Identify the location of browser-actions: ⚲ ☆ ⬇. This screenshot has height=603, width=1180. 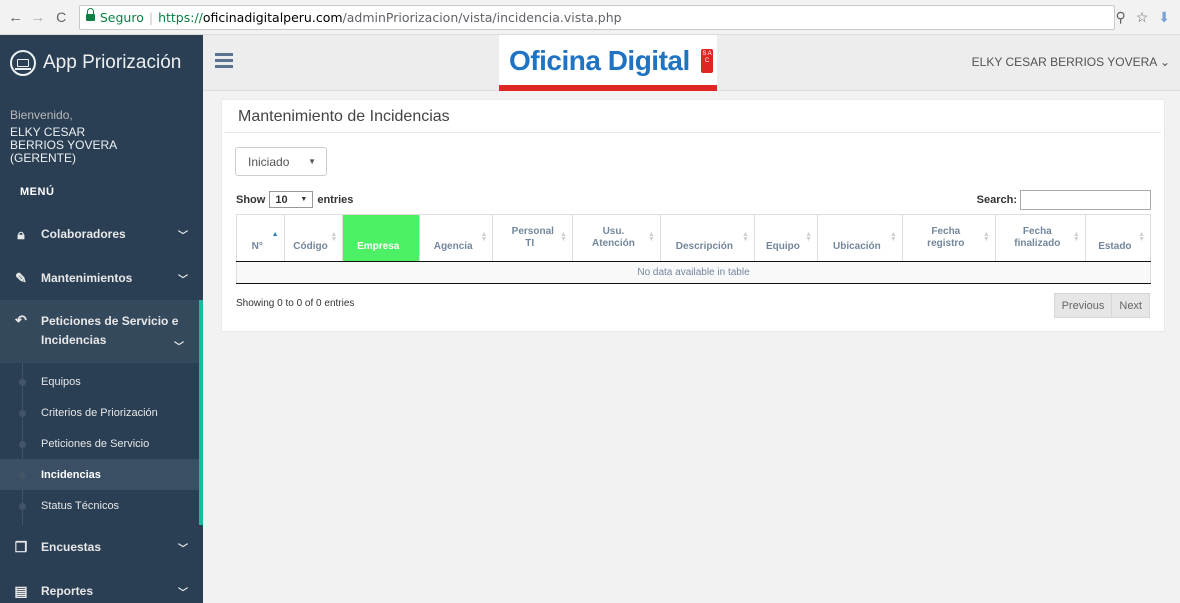
(1147, 17).